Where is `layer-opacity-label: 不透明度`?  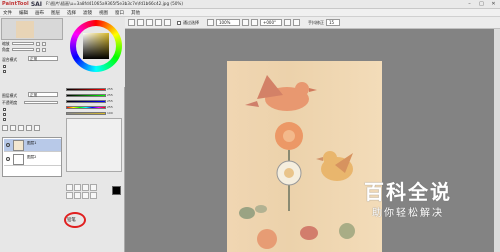
layer-opacity-label: 不透明度 is located at coordinates (10, 102).